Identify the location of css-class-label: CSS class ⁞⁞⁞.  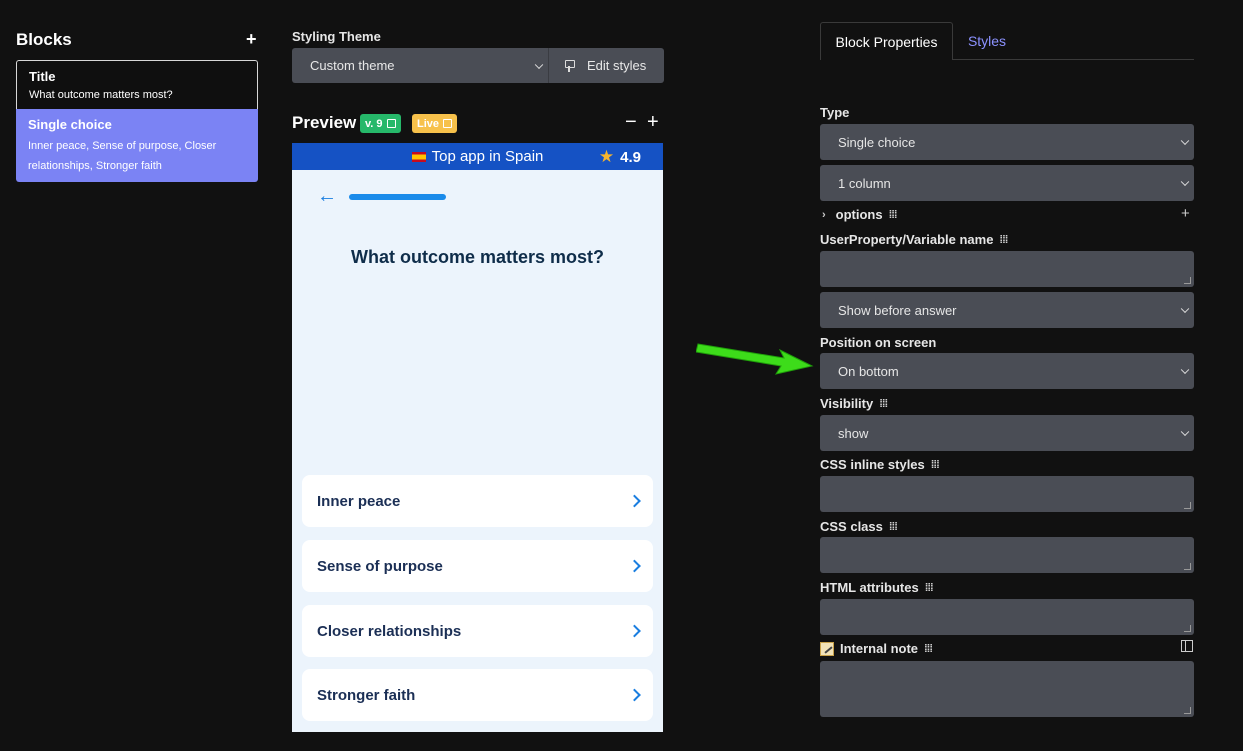
(859, 526).